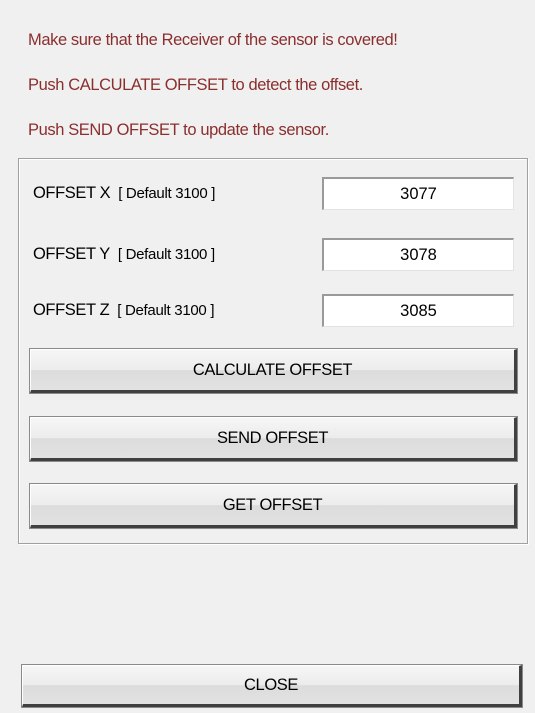  What do you see at coordinates (166, 254) in the screenshot?
I see `offset-y-default: [ Default 3100 ]` at bounding box center [166, 254].